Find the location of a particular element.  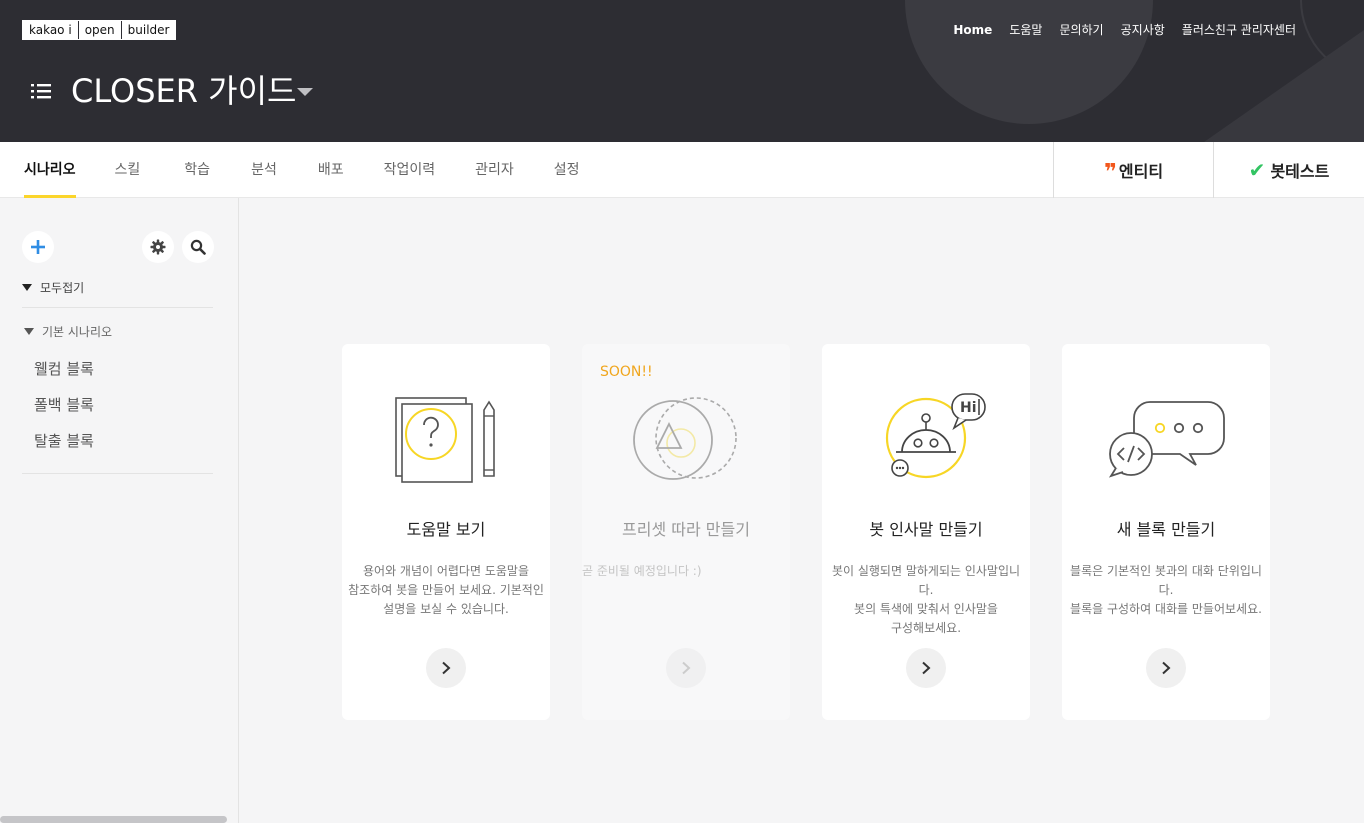

scenario-search-button is located at coordinates (198, 247).